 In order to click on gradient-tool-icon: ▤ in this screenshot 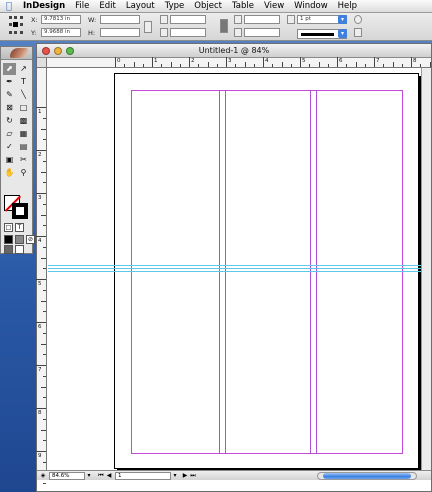, I will do `click(23, 147)`.